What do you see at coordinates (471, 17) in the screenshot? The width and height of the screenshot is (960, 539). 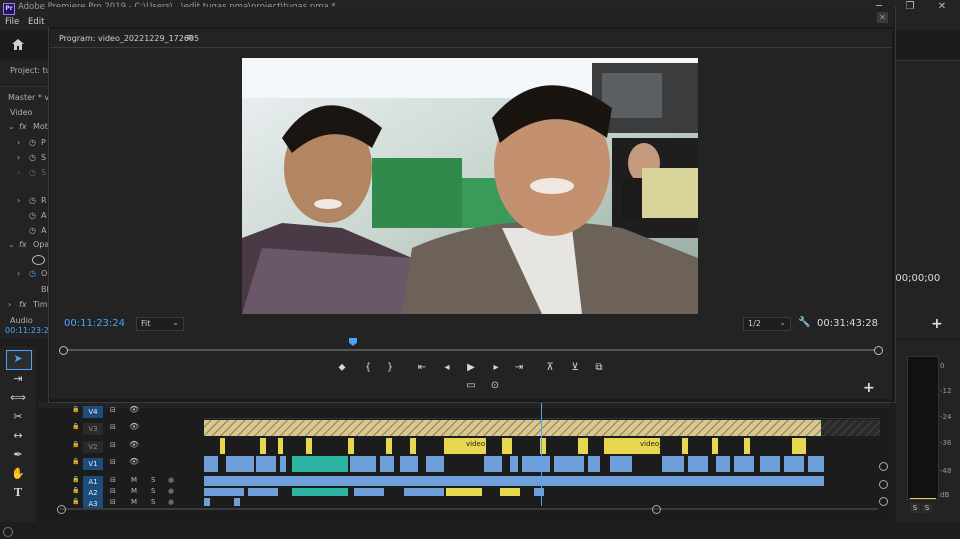 I see `floating-window-header: ✕` at bounding box center [471, 17].